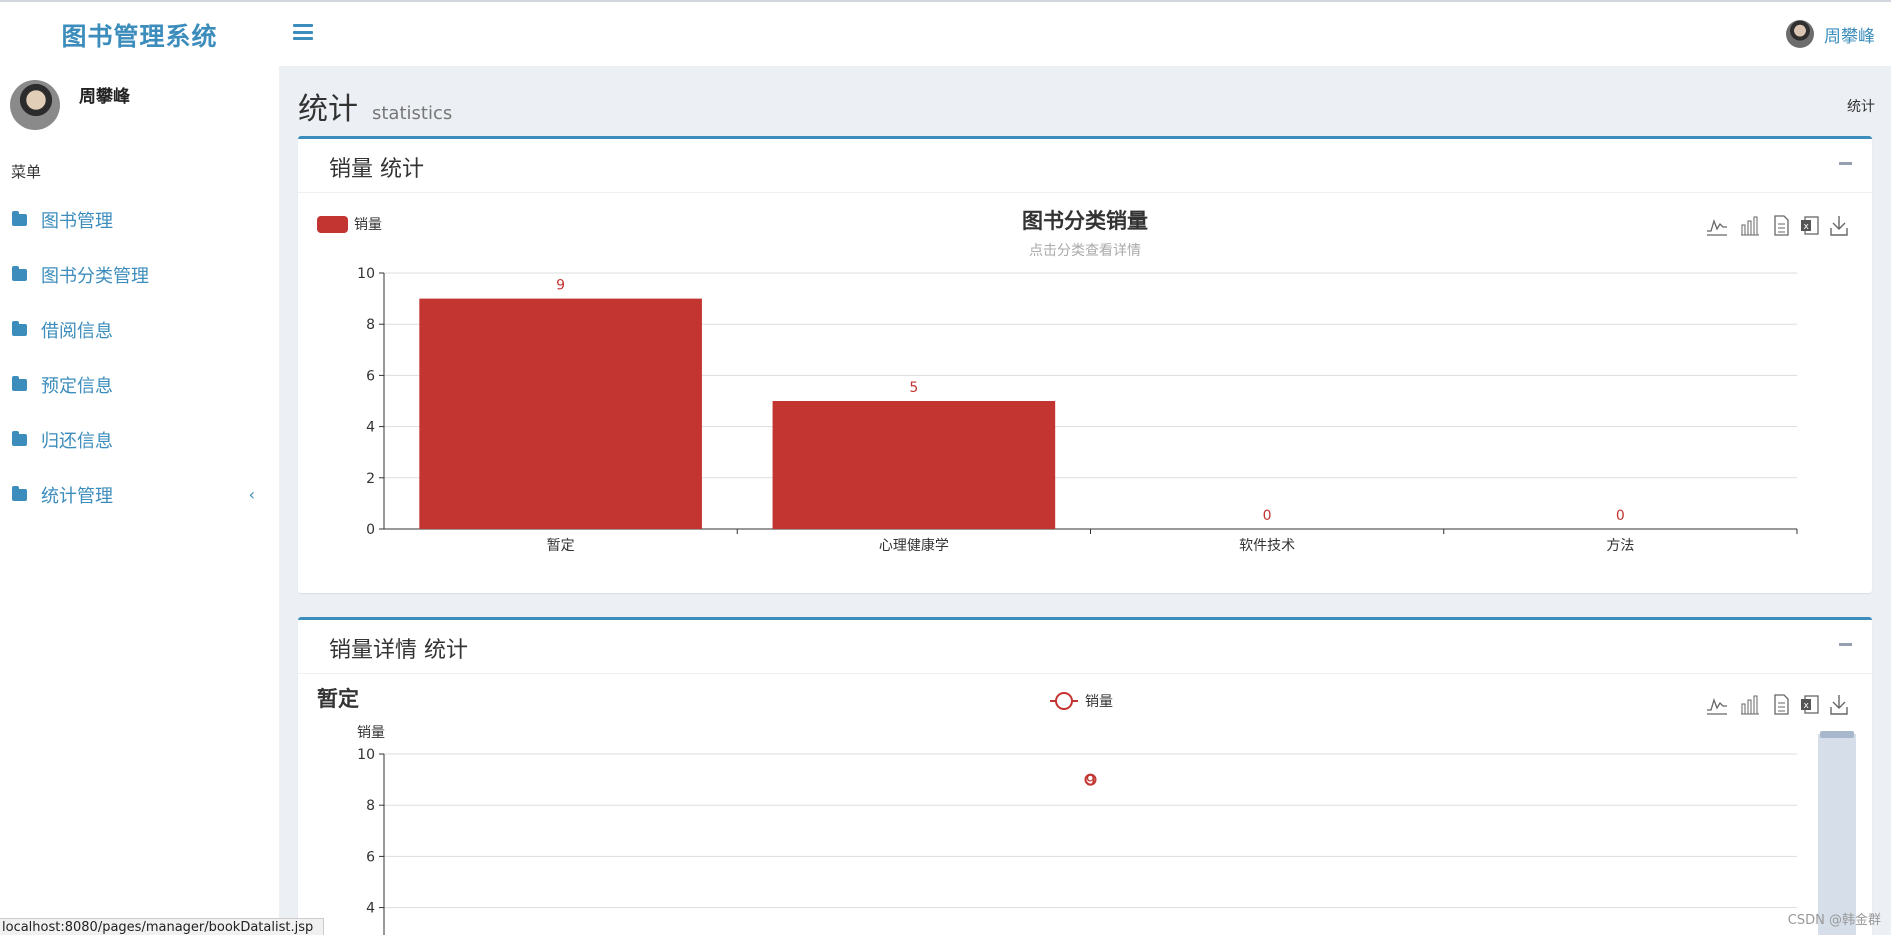  Describe the element at coordinates (338, 699) in the screenshot. I see `chart-title: 暂定` at that location.